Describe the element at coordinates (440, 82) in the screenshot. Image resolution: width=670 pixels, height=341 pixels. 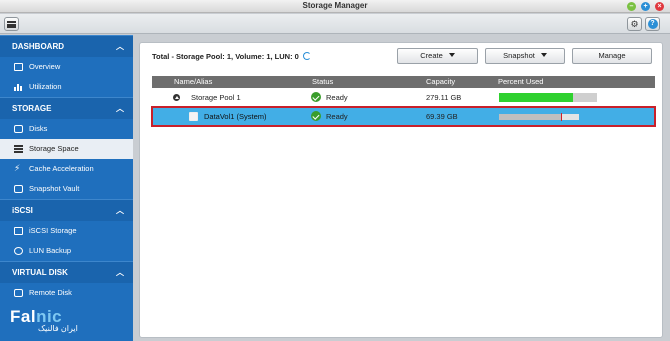
I see `column-capacity: Capacity` at that location.